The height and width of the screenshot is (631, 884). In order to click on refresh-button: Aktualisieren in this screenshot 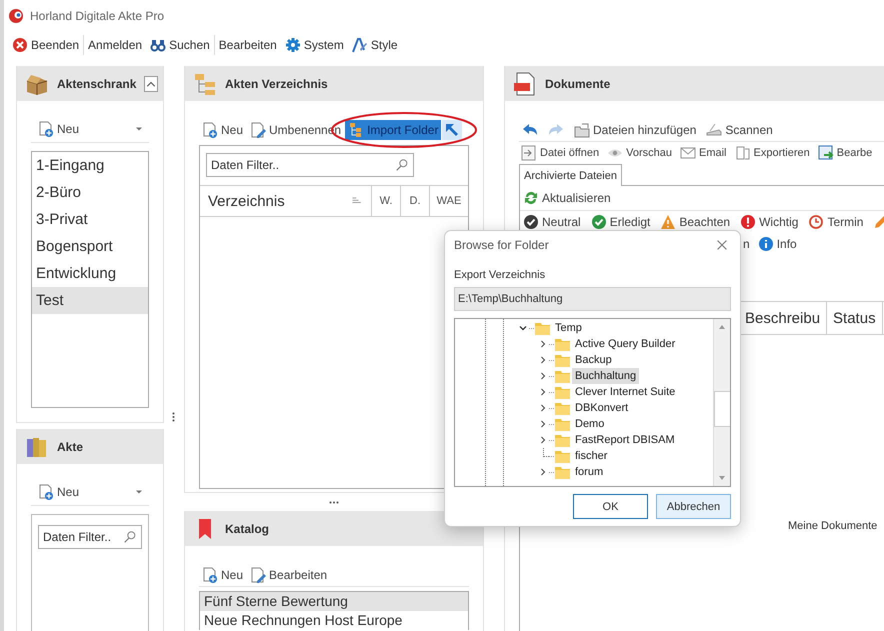, I will do `click(567, 198)`.